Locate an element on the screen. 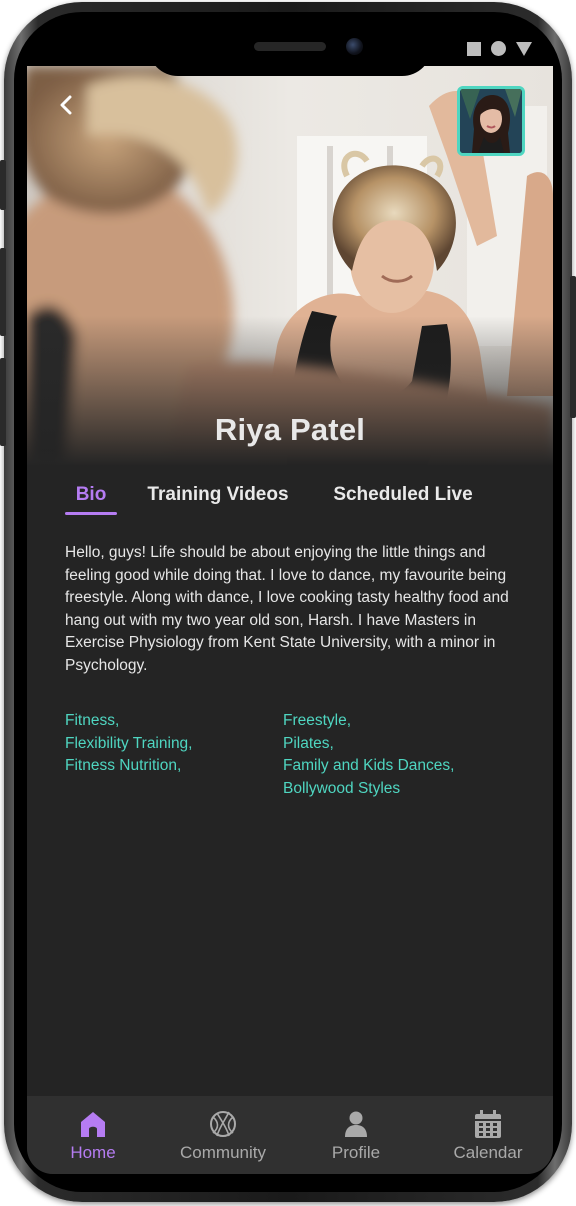 The width and height of the screenshot is (576, 1206). nav-community: Community is located at coordinates (223, 1135).